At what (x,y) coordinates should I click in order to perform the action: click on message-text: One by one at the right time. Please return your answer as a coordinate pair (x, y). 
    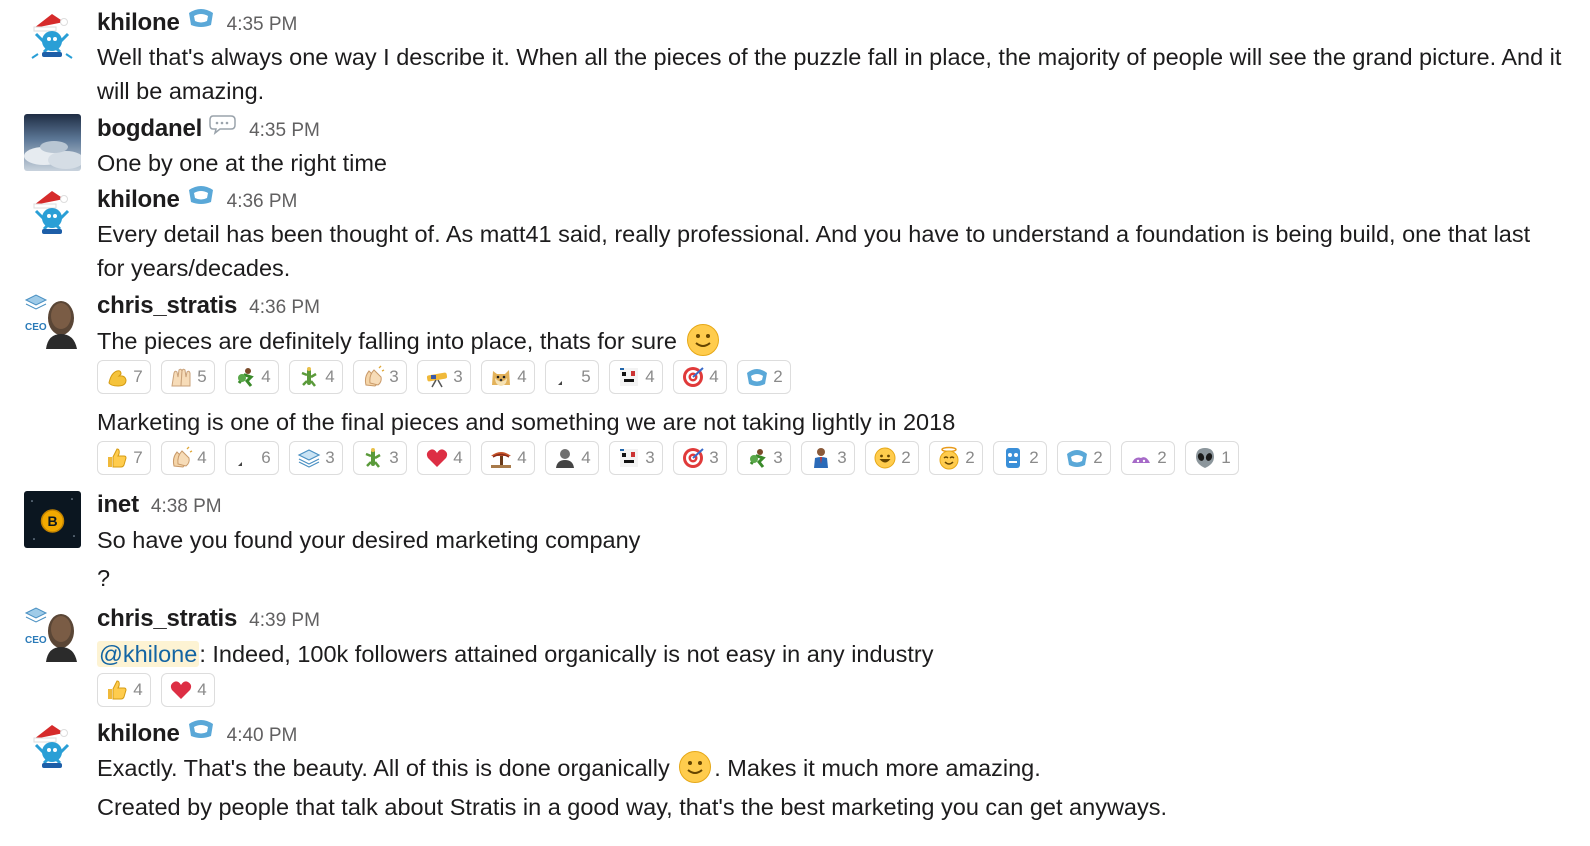
    Looking at the image, I should click on (242, 163).